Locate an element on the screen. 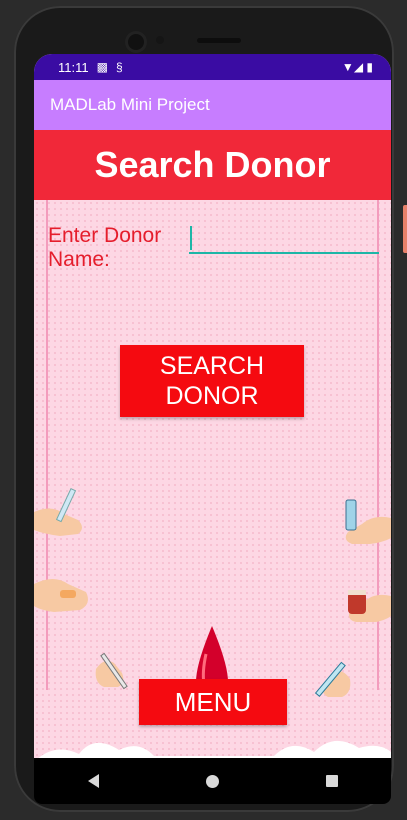 The width and height of the screenshot is (407, 820). hand-thermometer-right-icon is located at coordinates (332, 679).